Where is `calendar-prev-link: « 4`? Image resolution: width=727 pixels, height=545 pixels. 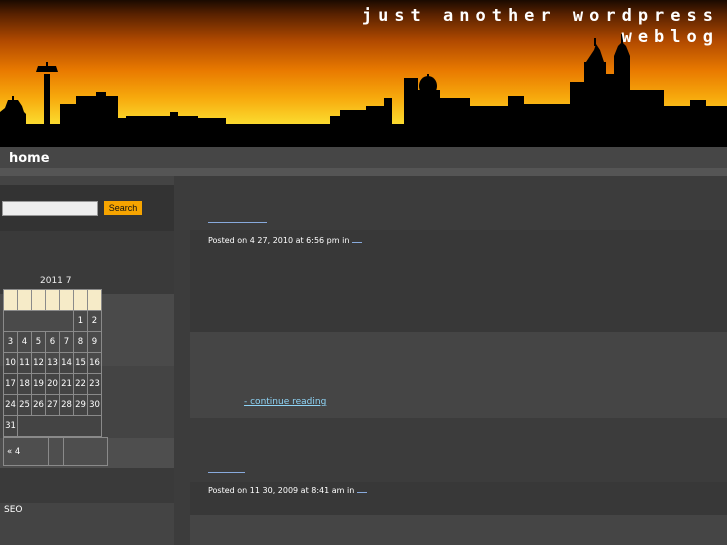 calendar-prev-link: « 4 is located at coordinates (26, 451).